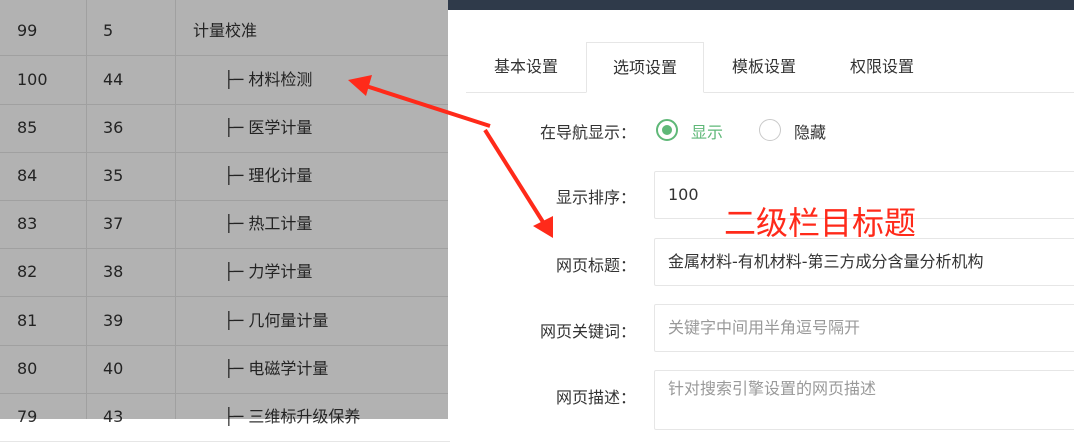  I want to click on arrow-to-category, so click(419, 101).